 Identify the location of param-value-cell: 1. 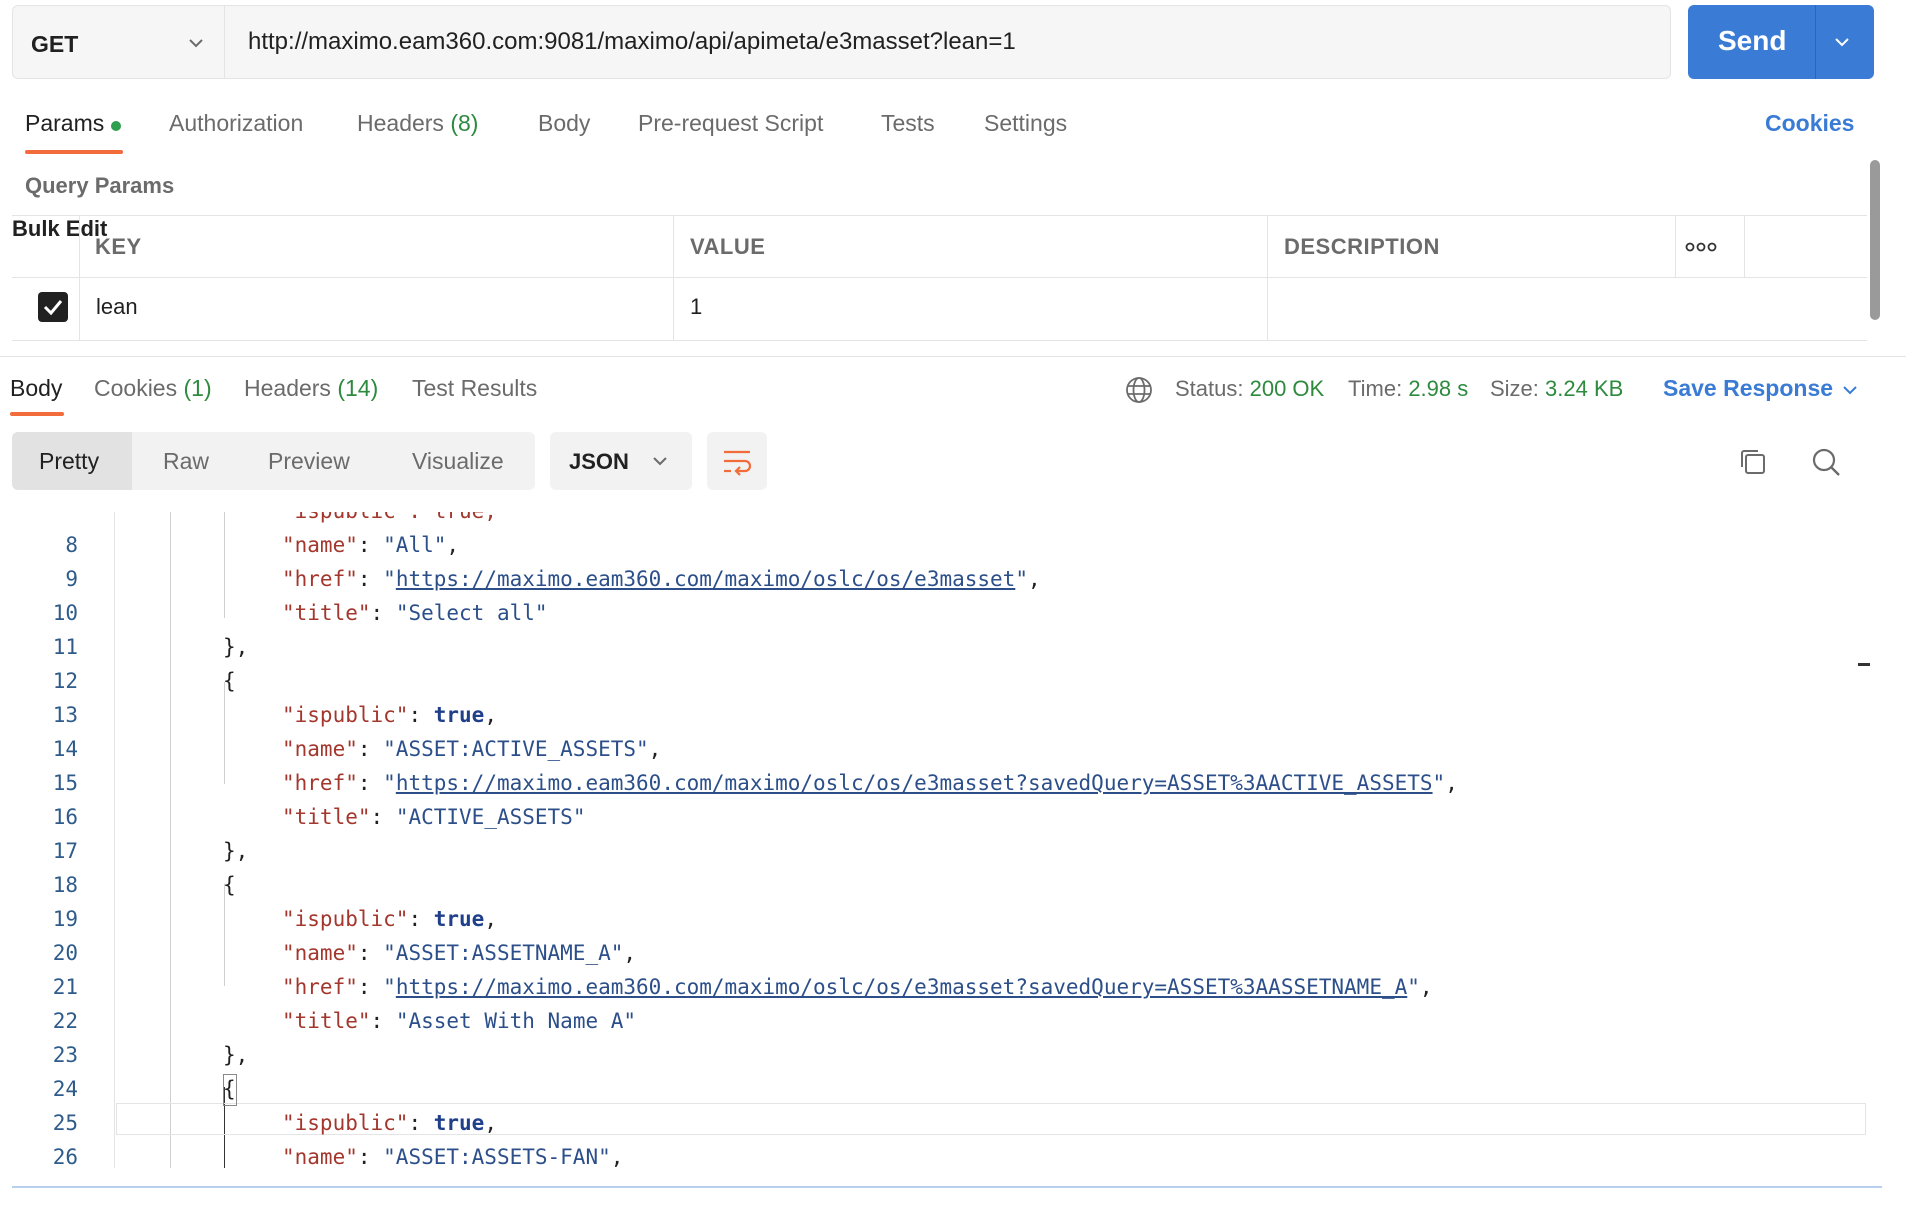
(696, 307).